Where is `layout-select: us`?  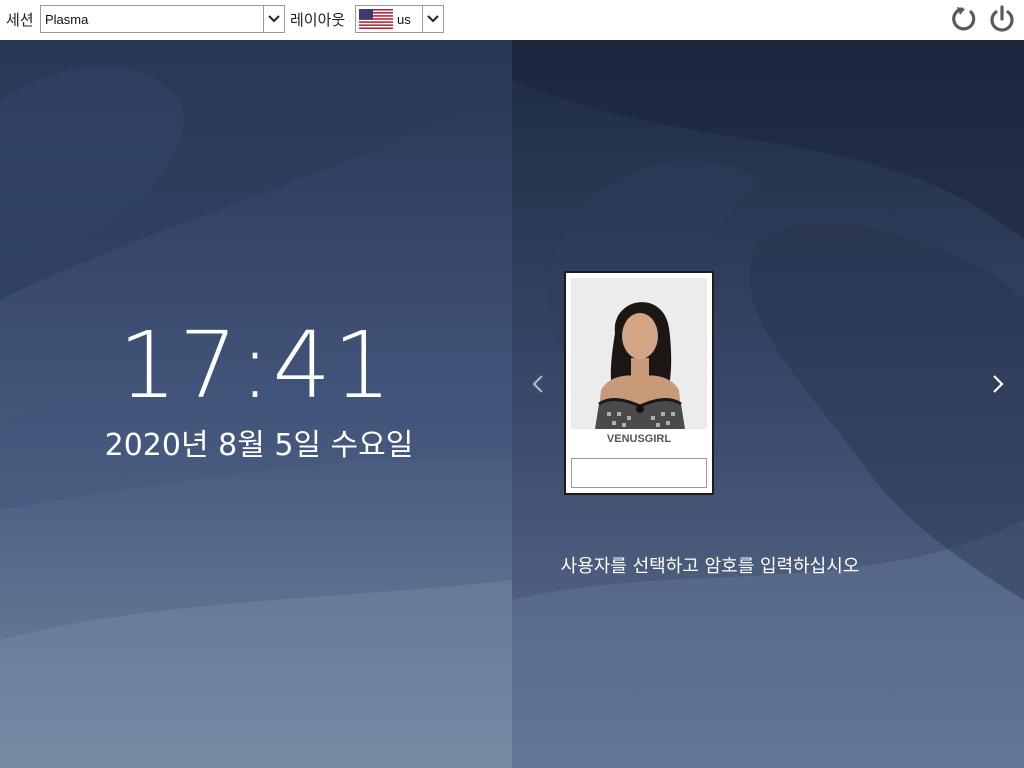
layout-select: us is located at coordinates (399, 19).